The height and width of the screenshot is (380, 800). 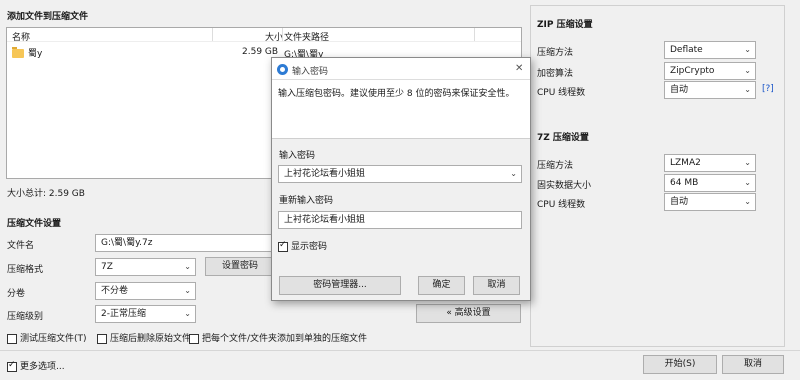 What do you see at coordinates (21, 36) in the screenshot?
I see `column-name: 名称` at bounding box center [21, 36].